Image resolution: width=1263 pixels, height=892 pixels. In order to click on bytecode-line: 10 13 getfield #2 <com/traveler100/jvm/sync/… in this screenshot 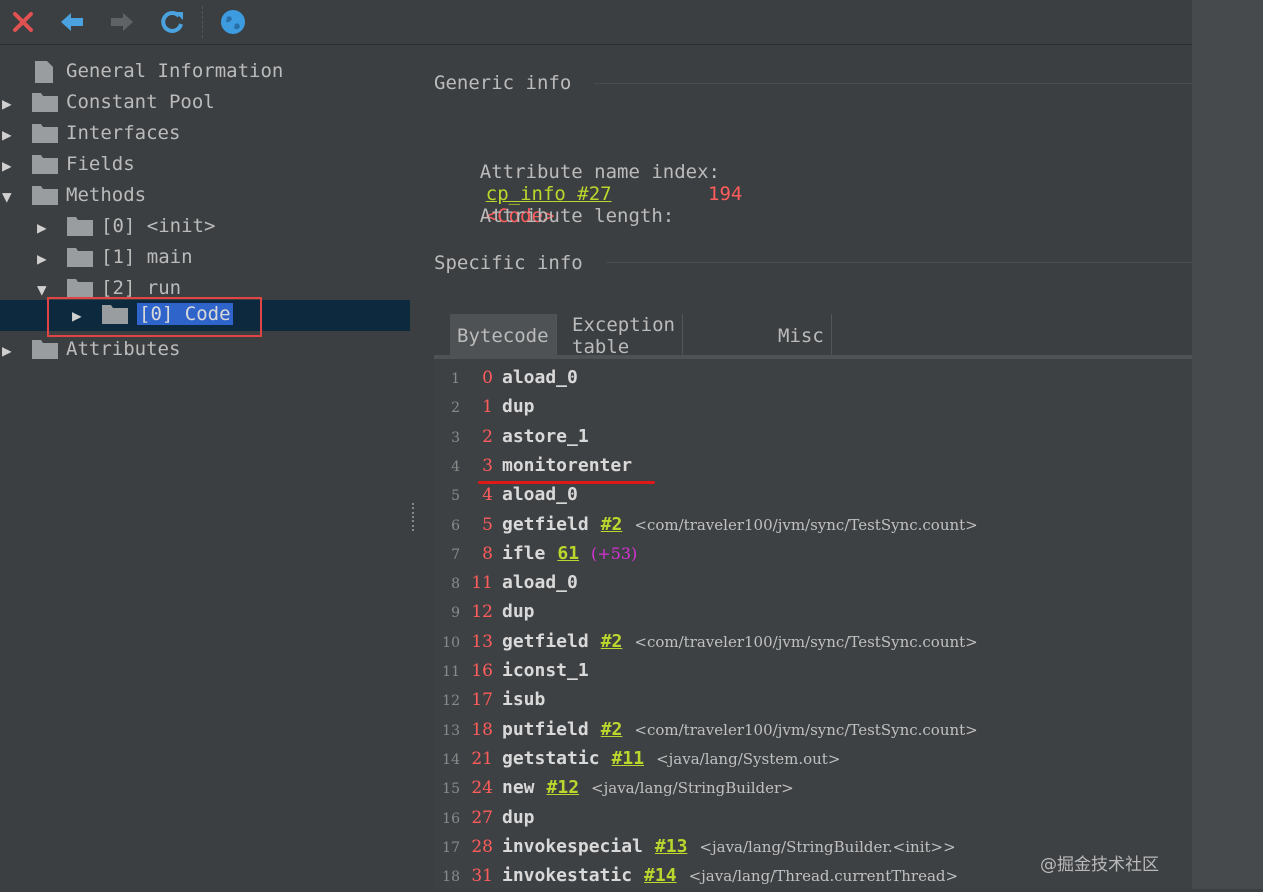, I will do `click(813, 643)`.